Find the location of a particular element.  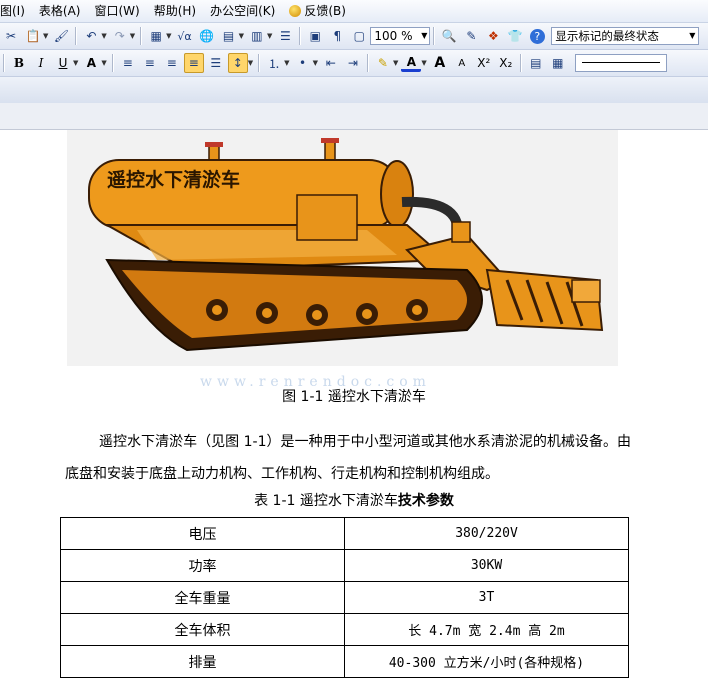

menu-table: 表格(A) is located at coordinates (60, 11).